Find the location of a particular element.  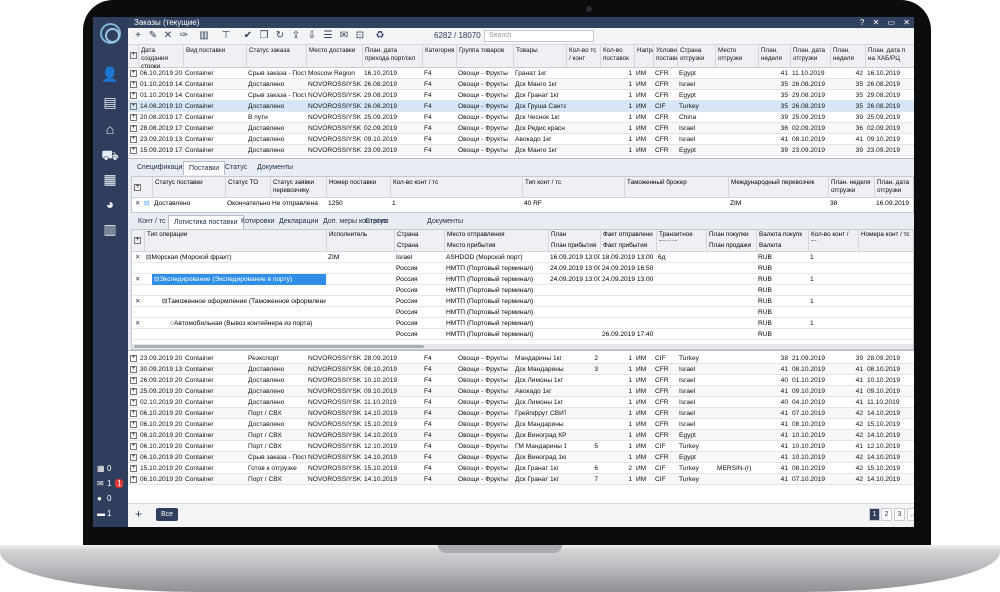

operation-cell: ⊟Морская (Морской фрахт) is located at coordinates (235, 257).